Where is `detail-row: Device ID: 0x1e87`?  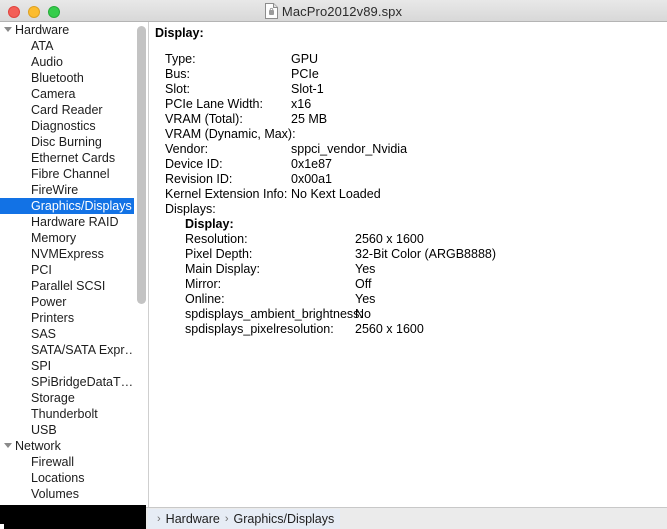
detail-row: Device ID: 0x1e87 is located at coordinates (408, 164).